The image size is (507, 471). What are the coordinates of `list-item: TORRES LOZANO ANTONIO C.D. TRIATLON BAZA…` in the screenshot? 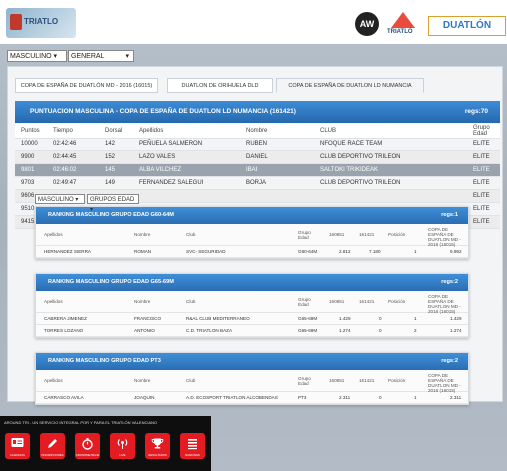 It's located at (252, 331).